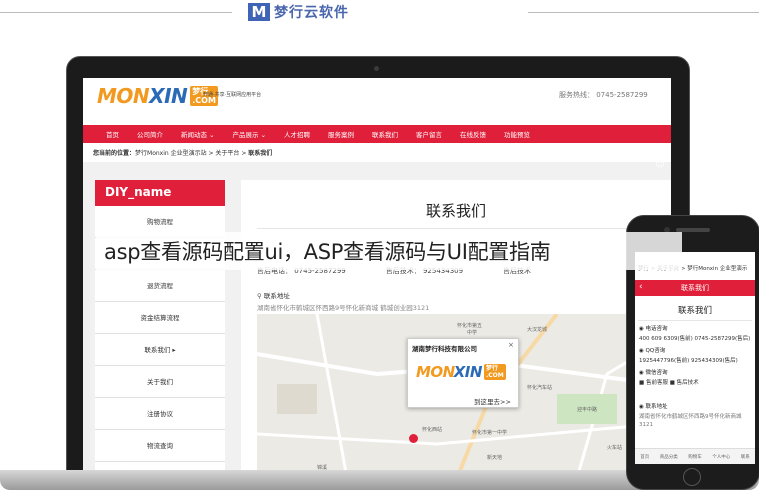 This screenshot has height=490, width=759. I want to click on sidebar-item-logistics: 物流查询, so click(160, 446).